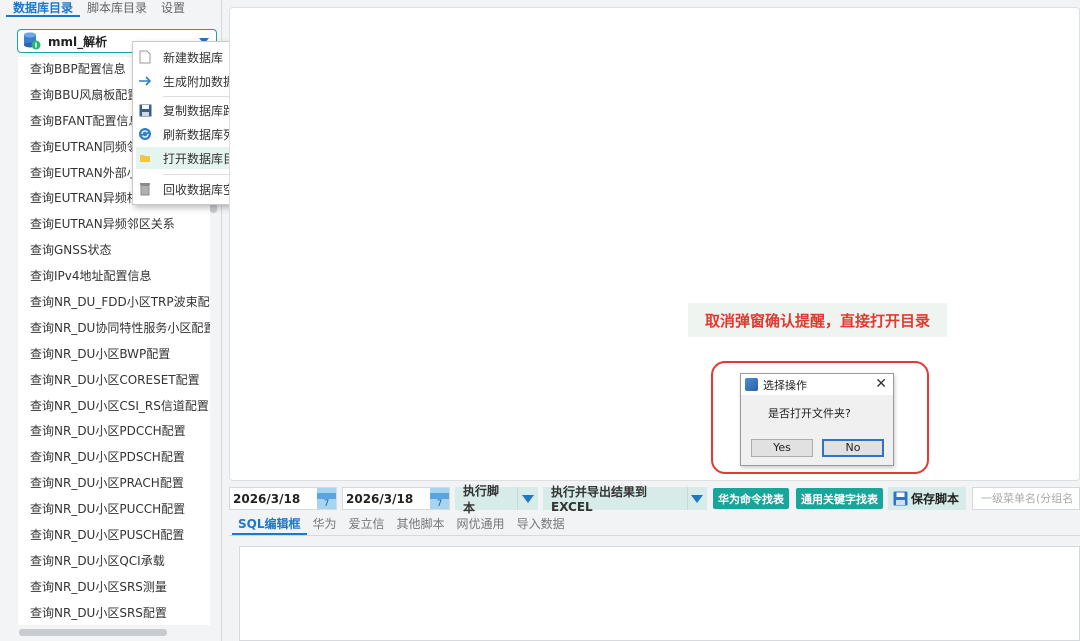 The height and width of the screenshot is (641, 1080). What do you see at coordinates (173, 8) in the screenshot?
I see `tab-settings: 设置` at bounding box center [173, 8].